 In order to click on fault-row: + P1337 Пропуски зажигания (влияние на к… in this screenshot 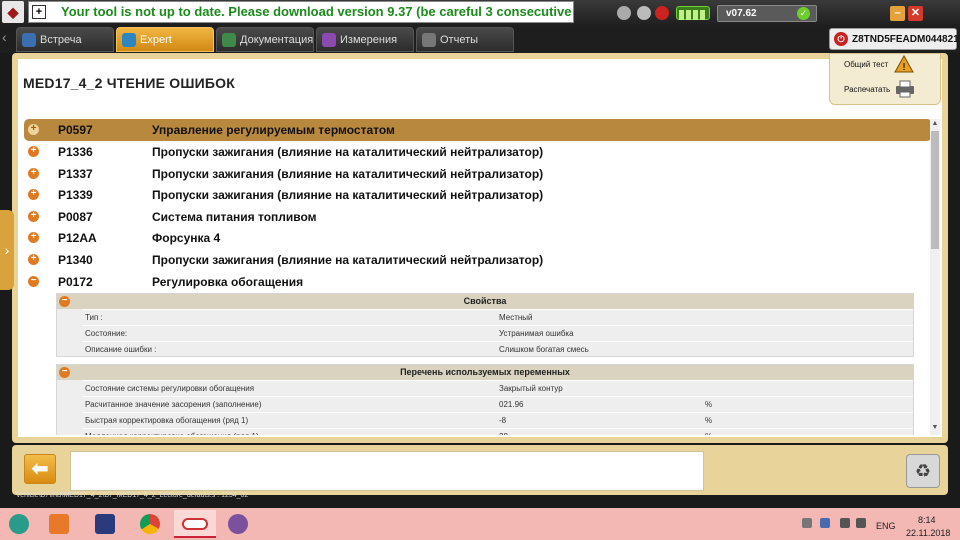, I will do `click(478, 174)`.